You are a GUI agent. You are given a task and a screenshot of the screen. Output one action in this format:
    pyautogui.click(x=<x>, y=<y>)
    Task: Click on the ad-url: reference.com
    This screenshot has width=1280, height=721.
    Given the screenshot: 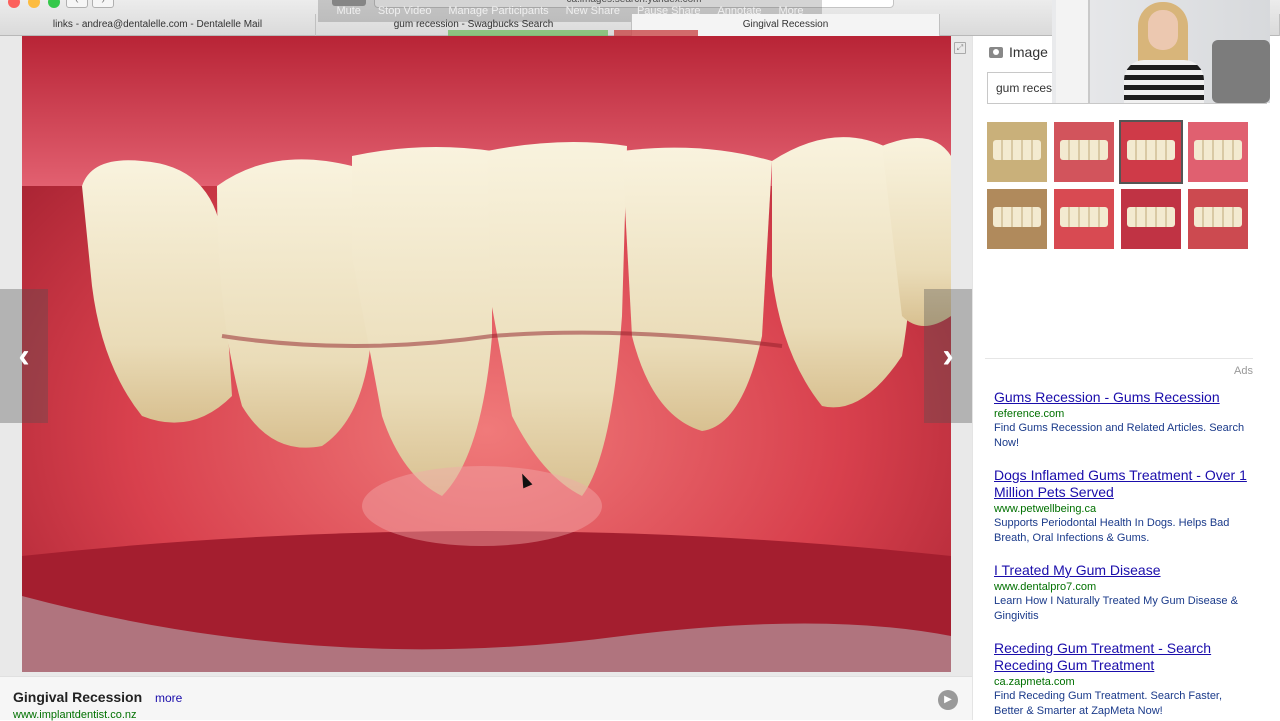 What is the action you would take?
    pyautogui.click(x=1123, y=414)
    